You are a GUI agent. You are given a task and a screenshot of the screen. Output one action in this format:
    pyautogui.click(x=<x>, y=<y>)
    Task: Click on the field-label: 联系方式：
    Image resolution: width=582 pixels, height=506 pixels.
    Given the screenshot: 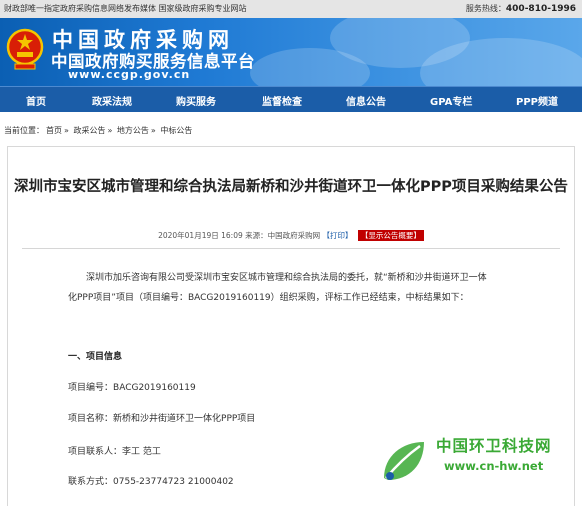 What is the action you would take?
    pyautogui.click(x=91, y=482)
    